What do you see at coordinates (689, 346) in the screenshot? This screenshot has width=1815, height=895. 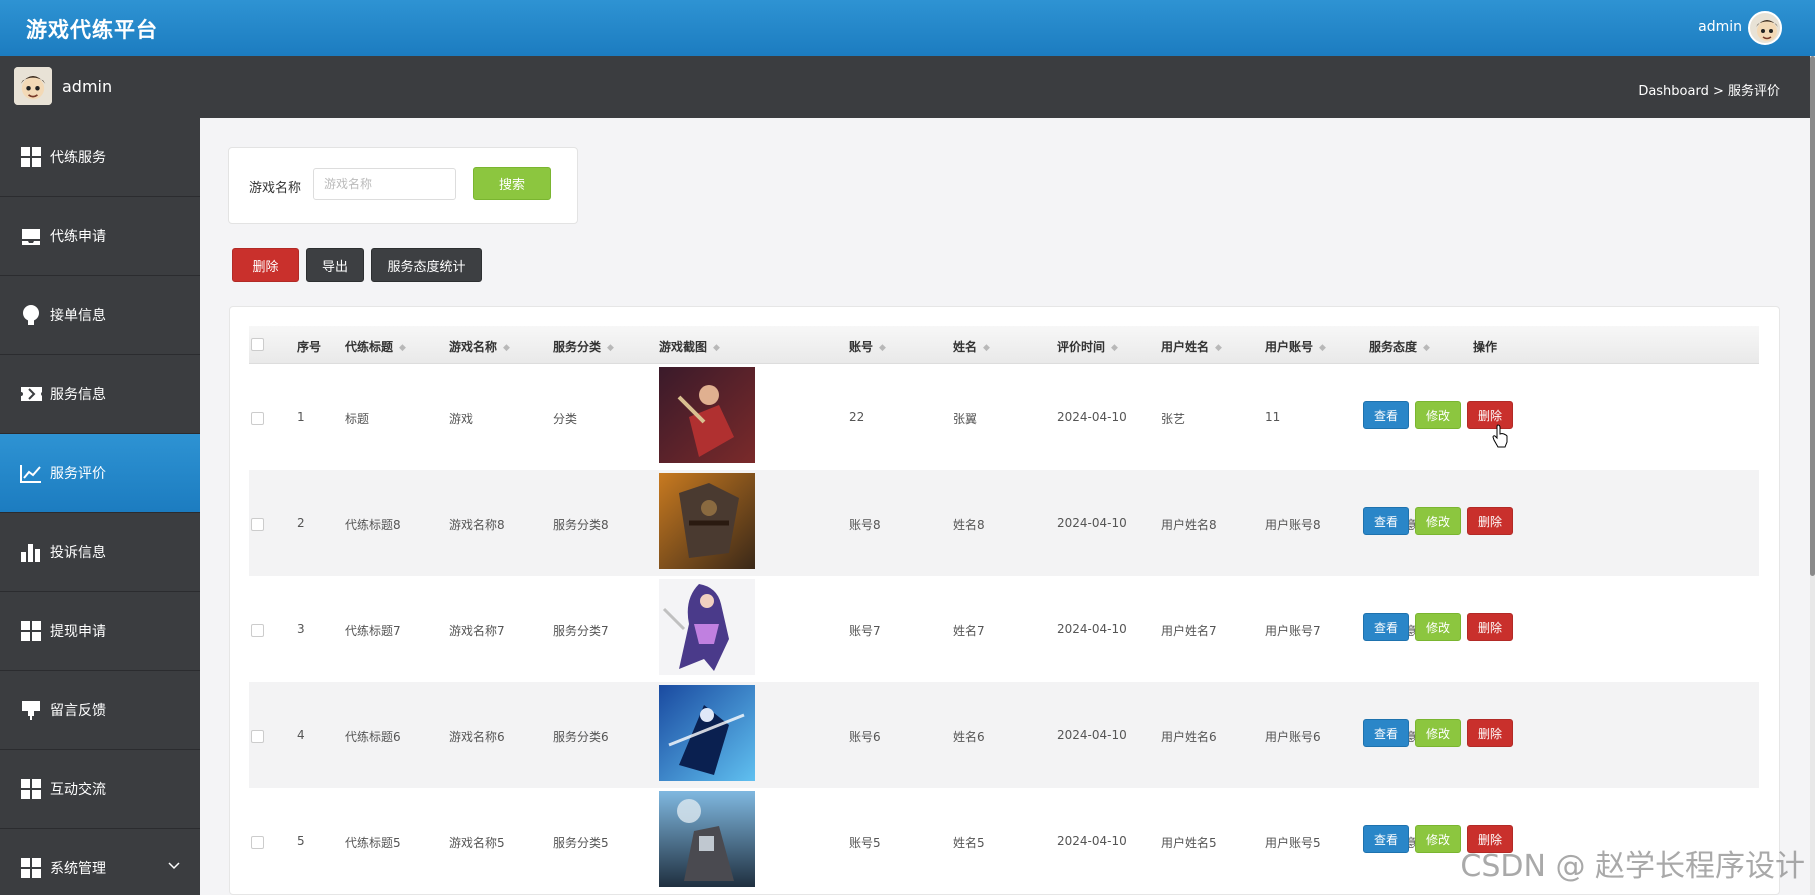 I see `col-header-screenshot: 游戏截图 ◆` at bounding box center [689, 346].